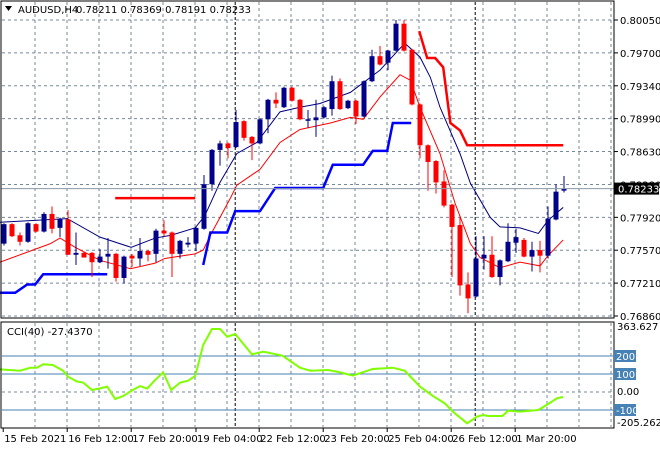 This screenshot has height=450, width=660. What do you see at coordinates (546, 439) in the screenshot?
I see `time-tick-label: 1 Mar 20:00` at bounding box center [546, 439].